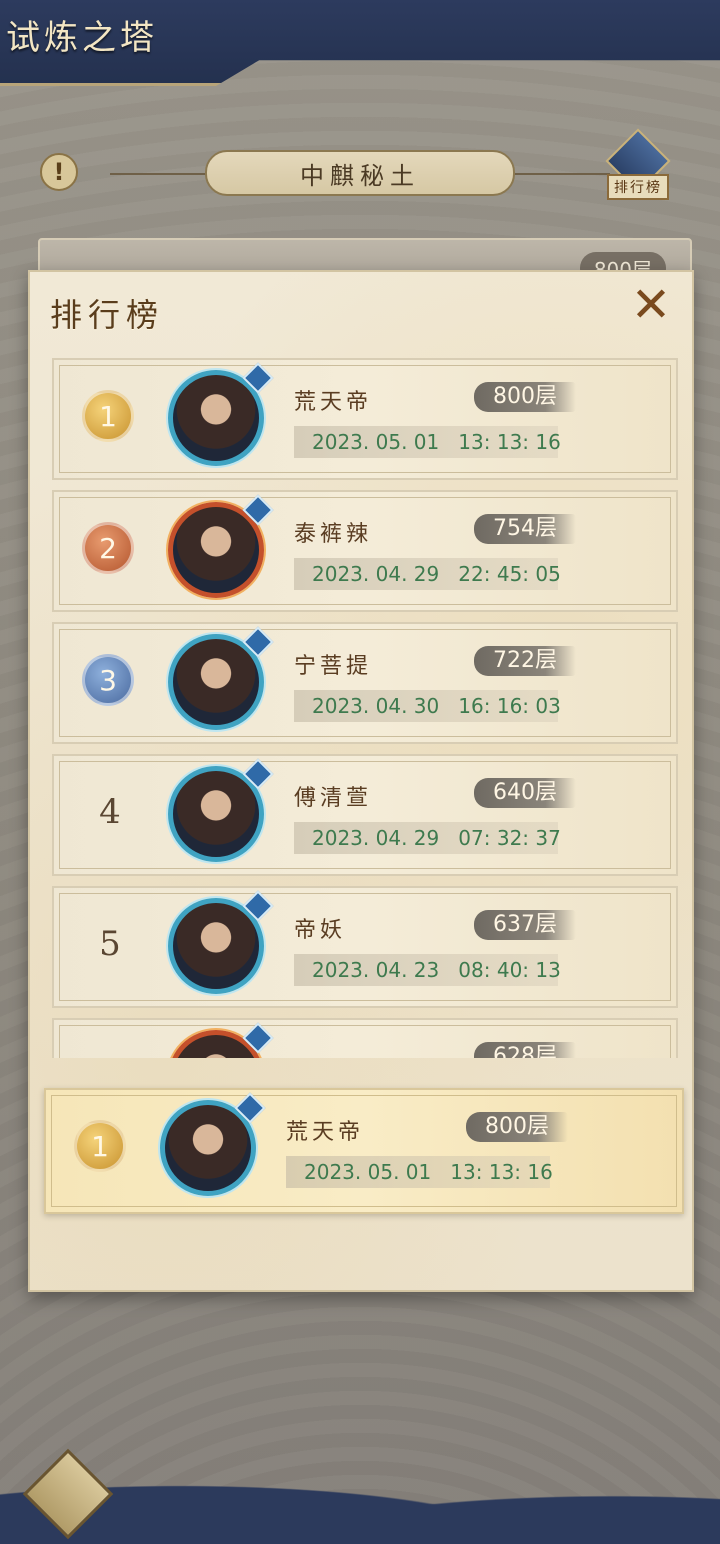  What do you see at coordinates (59, 172) in the screenshot?
I see `info-icon: !` at bounding box center [59, 172].